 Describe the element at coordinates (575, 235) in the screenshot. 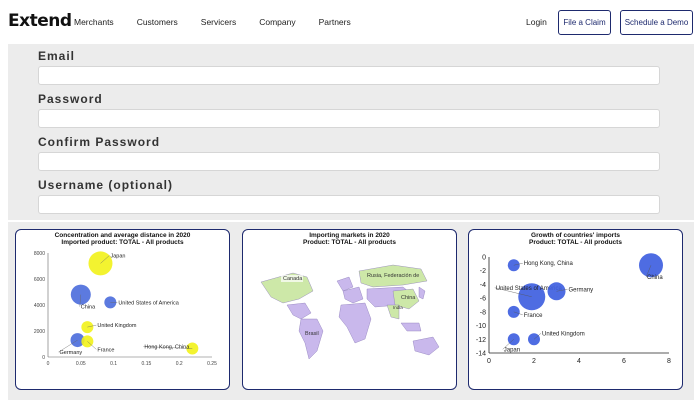

I see `chart-title: Growth of countries' imports` at that location.